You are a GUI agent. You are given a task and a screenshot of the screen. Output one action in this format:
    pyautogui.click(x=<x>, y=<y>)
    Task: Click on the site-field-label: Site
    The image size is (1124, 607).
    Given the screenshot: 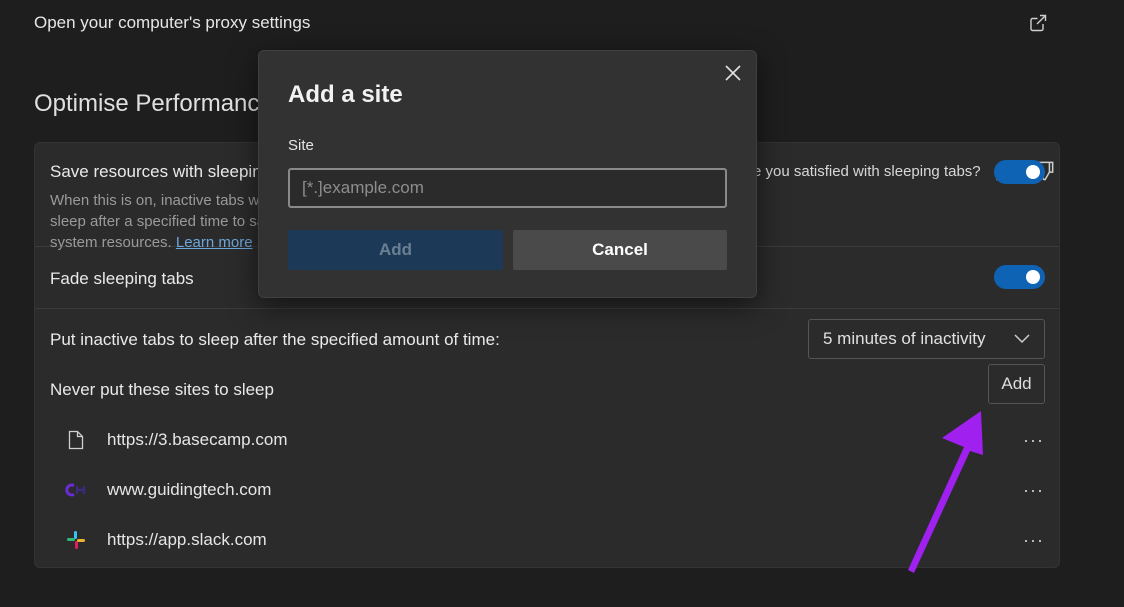 What is the action you would take?
    pyautogui.click(x=301, y=145)
    